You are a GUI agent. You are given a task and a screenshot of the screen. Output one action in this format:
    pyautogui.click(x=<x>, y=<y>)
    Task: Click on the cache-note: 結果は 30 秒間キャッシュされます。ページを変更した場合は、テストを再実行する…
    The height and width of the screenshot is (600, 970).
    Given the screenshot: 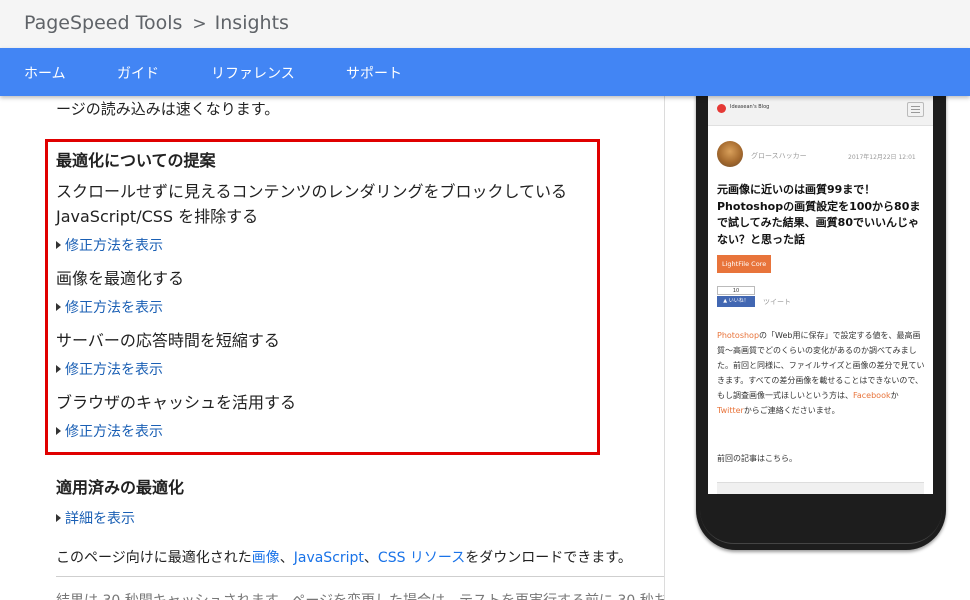 What is the action you would take?
    pyautogui.click(x=360, y=595)
    